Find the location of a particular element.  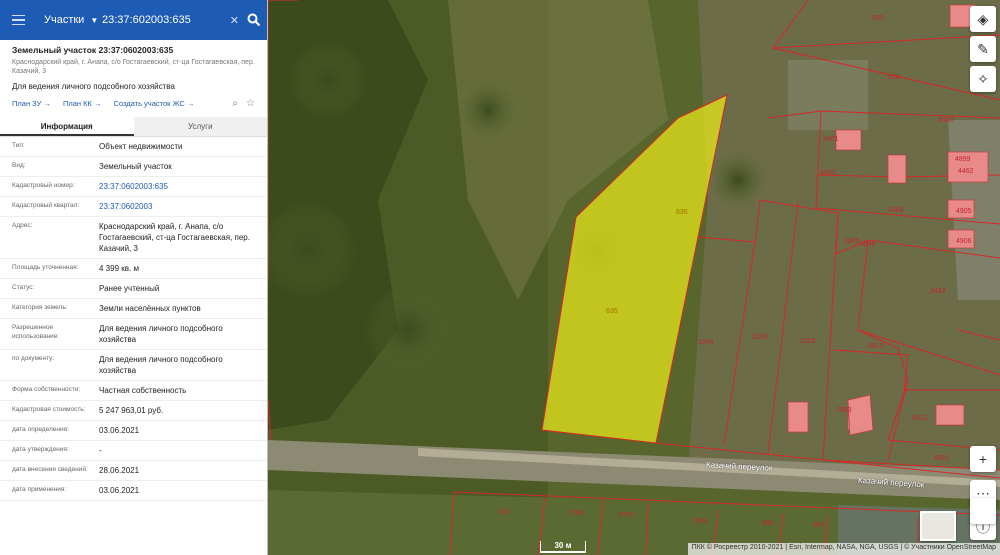

layers-button: ◈ is located at coordinates (983, 19).